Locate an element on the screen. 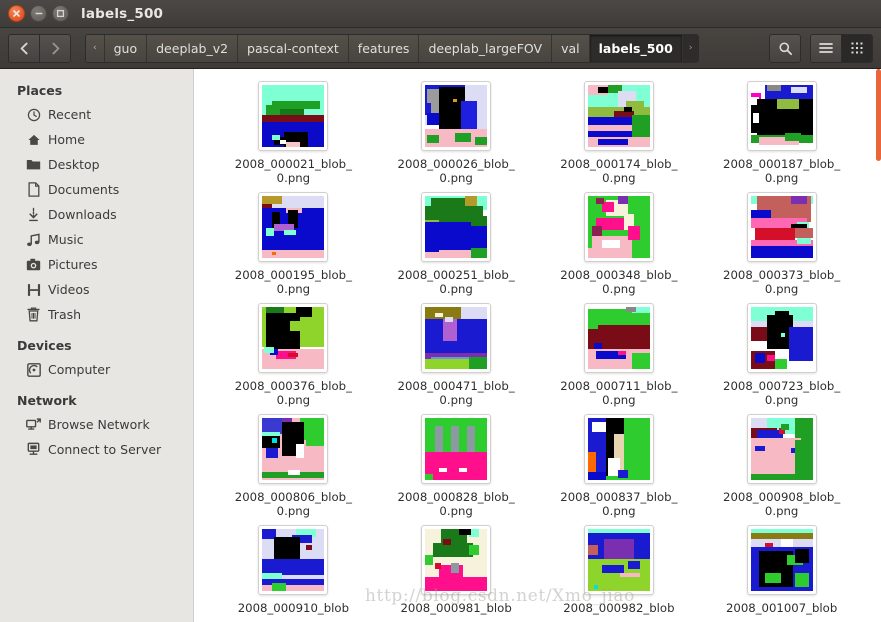 This screenshot has width=881, height=622. file-name-label: 2008_000174_blob_0.png is located at coordinates (619, 171).